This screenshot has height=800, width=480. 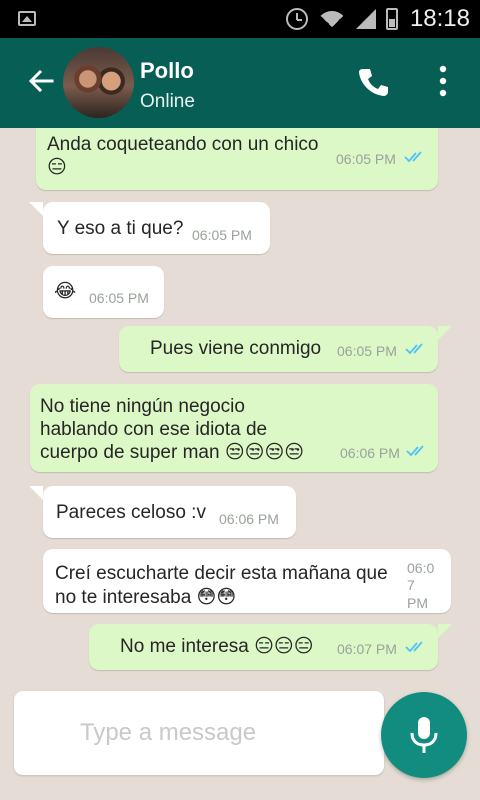 I want to click on mic-button, so click(x=424, y=735).